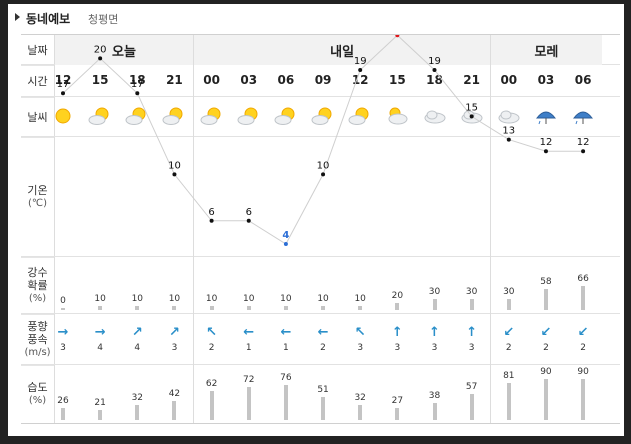 The width and height of the screenshot is (631, 444). I want to click on time-label: 12, so click(360, 80).